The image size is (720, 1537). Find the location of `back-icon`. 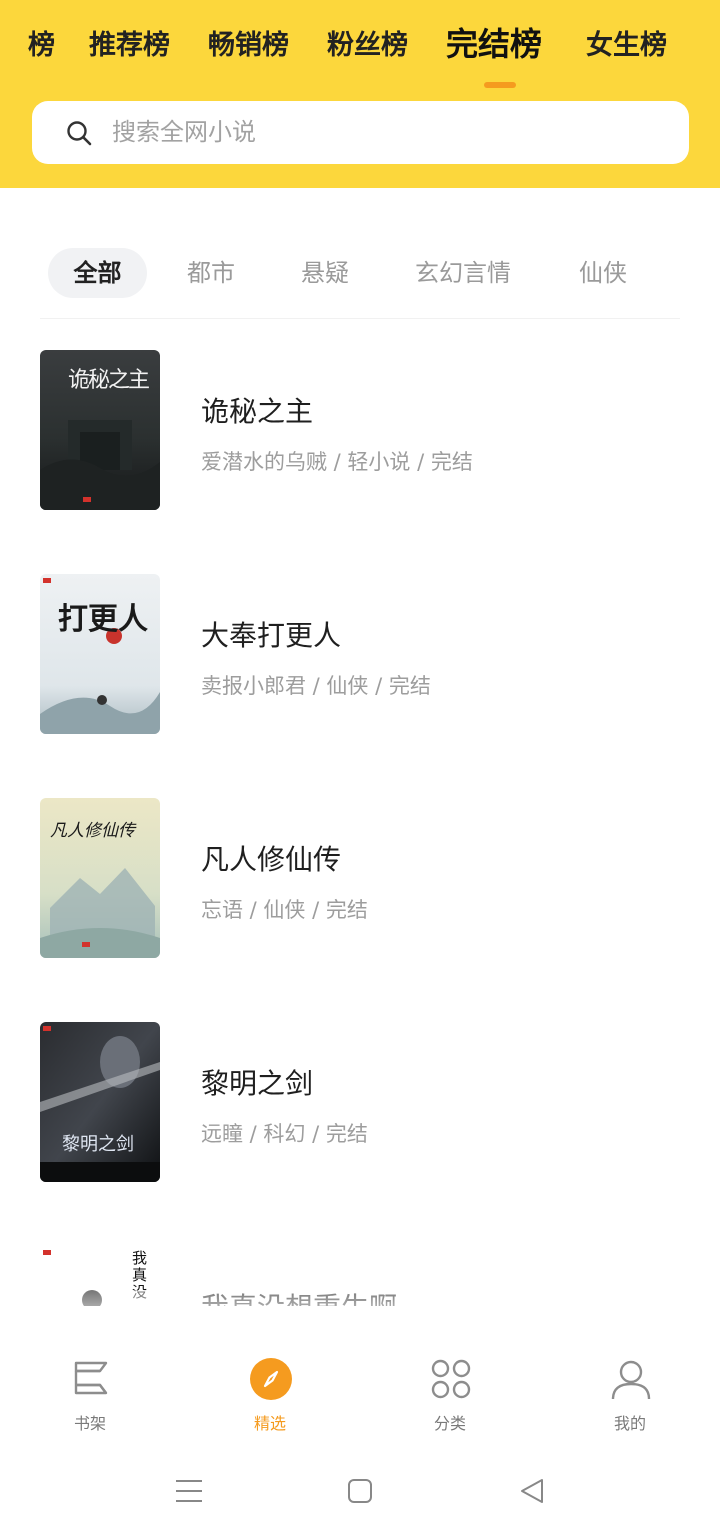

back-icon is located at coordinates (532, 1491).